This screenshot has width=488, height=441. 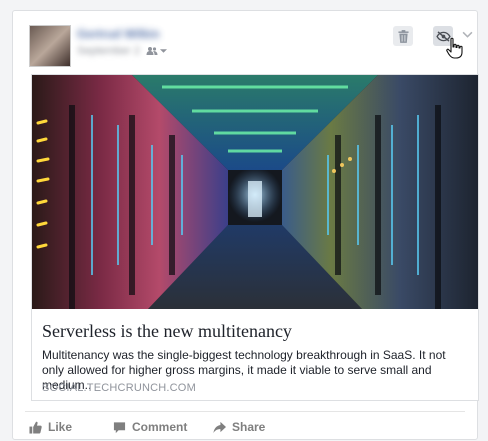 What do you see at coordinates (119, 427) in the screenshot?
I see `comment-icon` at bounding box center [119, 427].